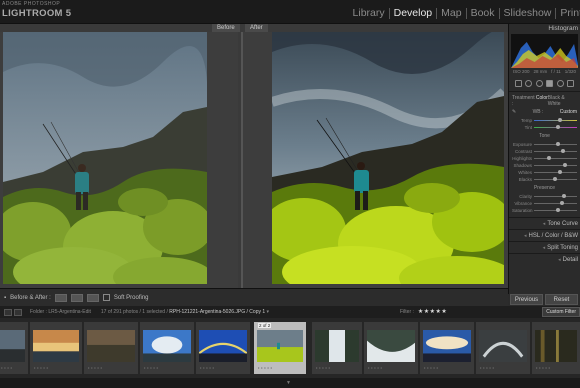 This screenshot has height=388, width=580. Describe the element at coordinates (570, 259) in the screenshot. I see `panel-title: Detail` at that location.